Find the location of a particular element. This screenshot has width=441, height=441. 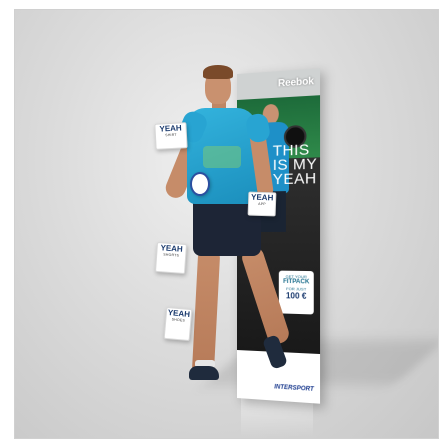

tag-app: YEAH APP is located at coordinates (262, 204).